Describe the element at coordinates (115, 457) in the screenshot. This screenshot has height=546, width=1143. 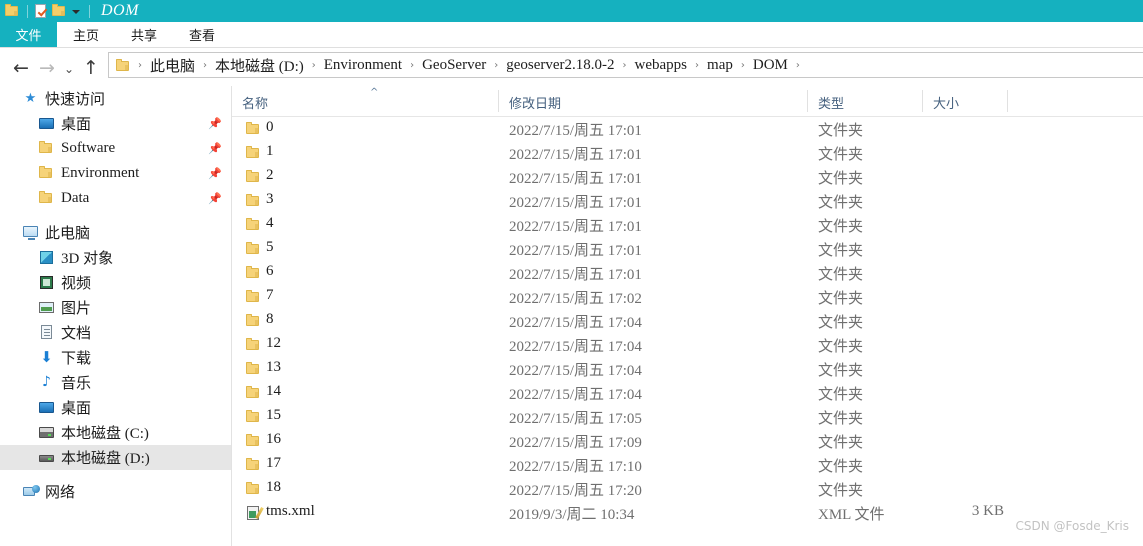
I see `sidebar-item-local-disk-d: 本地磁盘 (D:)` at that location.